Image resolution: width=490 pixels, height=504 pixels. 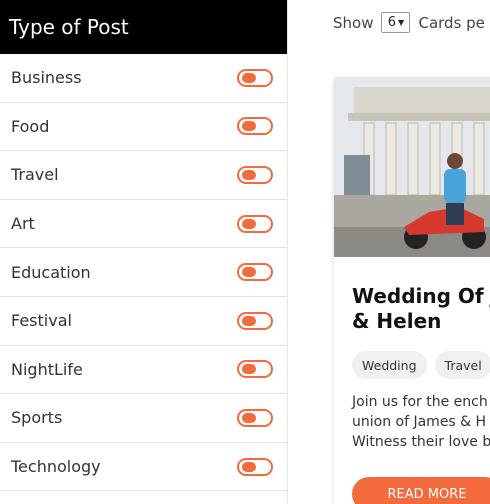 What do you see at coordinates (143, 224) in the screenshot?
I see `filter-item-art: Art` at bounding box center [143, 224].